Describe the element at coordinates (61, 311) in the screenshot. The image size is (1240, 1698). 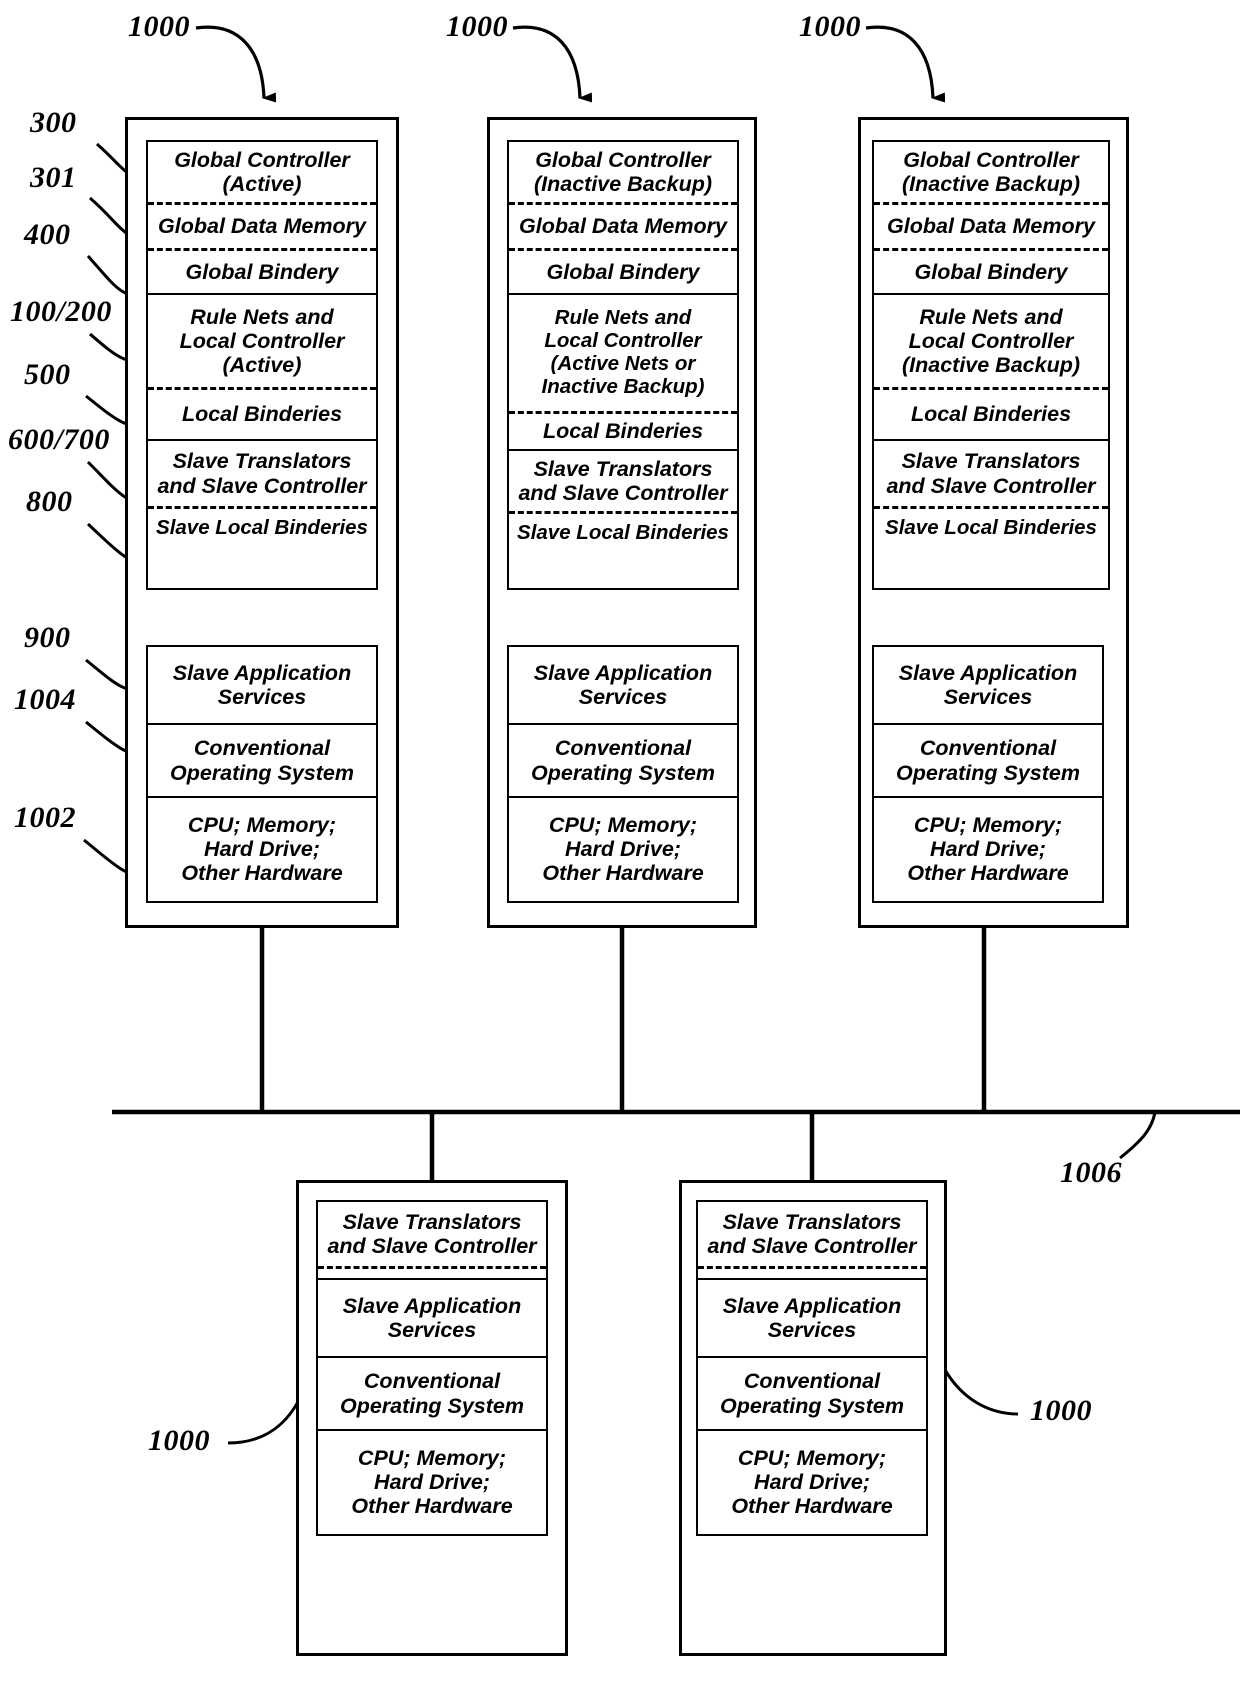
I see `ref-100-200: 100/200` at that location.